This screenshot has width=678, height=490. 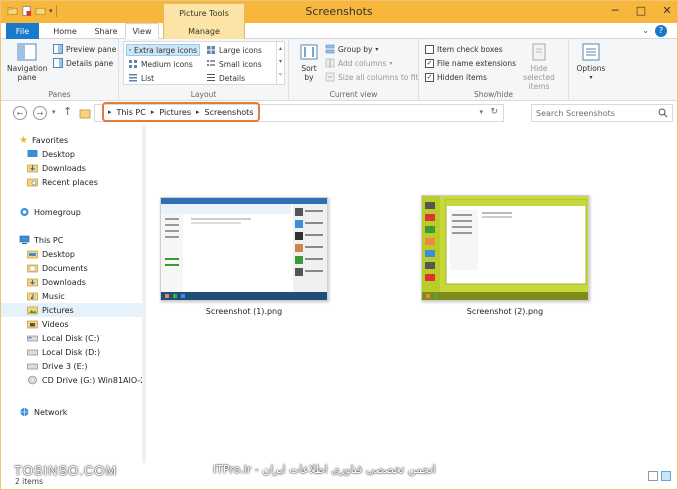 What do you see at coordinates (58, 254) in the screenshot?
I see `nav-label: Desktop` at bounding box center [58, 254].